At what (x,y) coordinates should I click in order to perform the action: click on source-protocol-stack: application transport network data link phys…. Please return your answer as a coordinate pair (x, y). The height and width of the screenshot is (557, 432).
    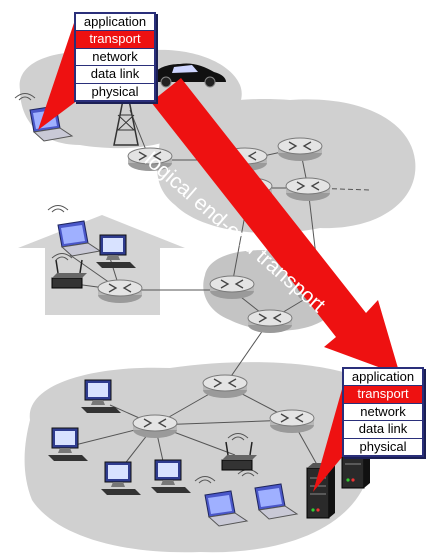
    Looking at the image, I should click on (115, 57).